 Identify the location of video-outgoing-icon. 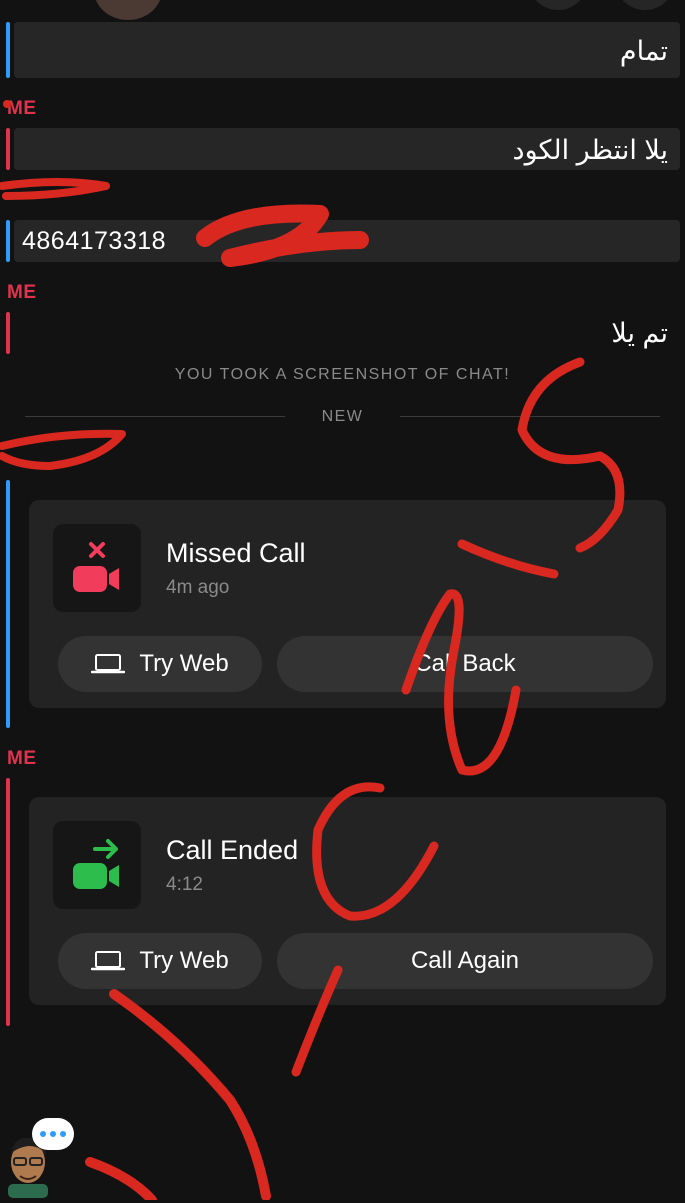
(96, 864).